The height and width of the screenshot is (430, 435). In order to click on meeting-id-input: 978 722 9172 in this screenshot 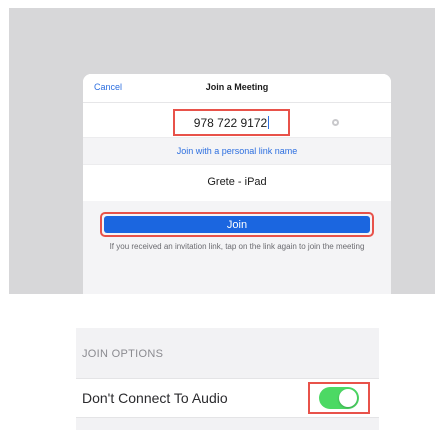, I will do `click(230, 123)`.